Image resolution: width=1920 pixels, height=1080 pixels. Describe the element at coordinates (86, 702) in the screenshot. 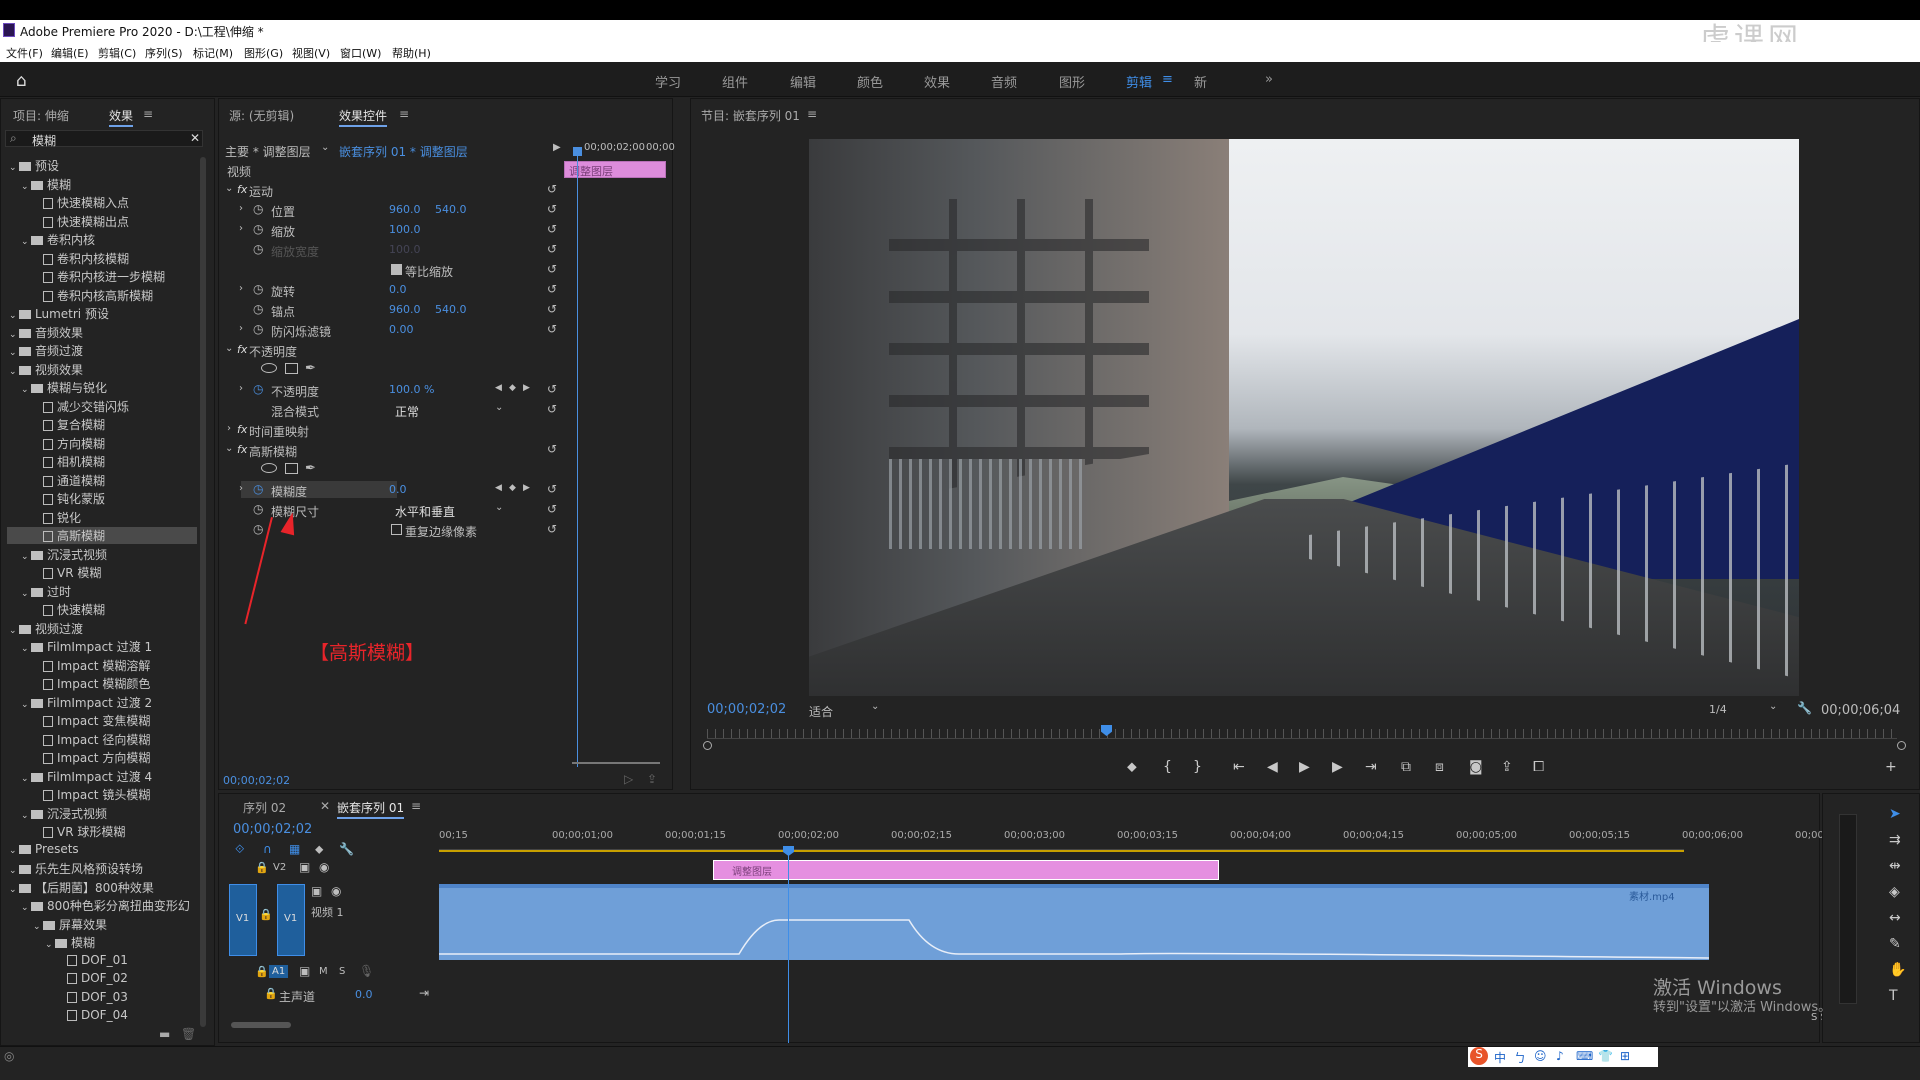

I see `effect-folder: ⌄ FilmImpact 过渡 2` at that location.